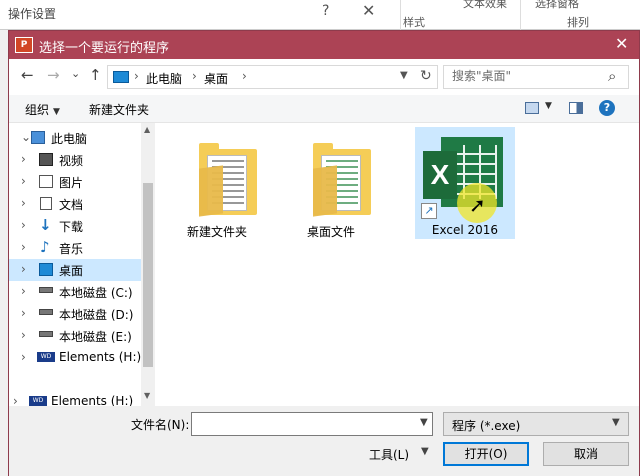 The width and height of the screenshot is (640, 476). What do you see at coordinates (46, 290) in the screenshot?
I see `drive-icon` at bounding box center [46, 290].